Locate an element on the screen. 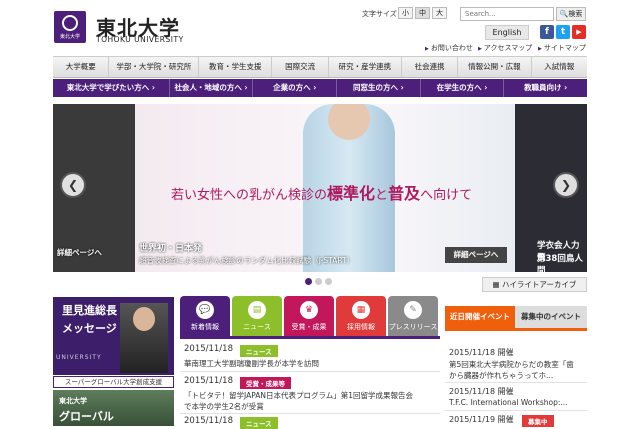 The height and width of the screenshot is (429, 640). tab-news: ▤ ニュース is located at coordinates (257, 316).